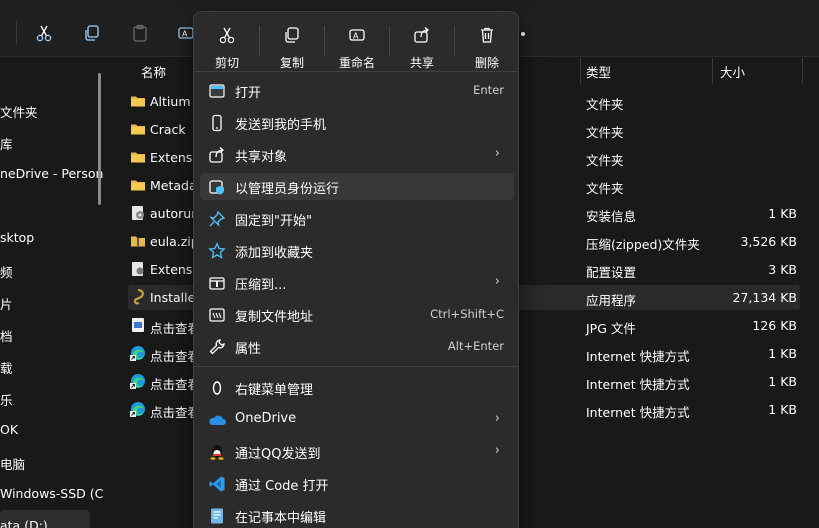 Image resolution: width=819 pixels, height=528 pixels. What do you see at coordinates (217, 516) in the screenshot?
I see `notepad-icon` at bounding box center [217, 516].